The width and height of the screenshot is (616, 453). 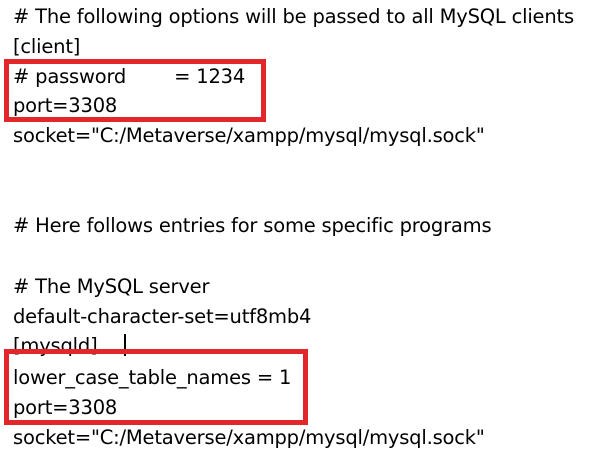 I want to click on highlight-box-mysqld-settings, so click(x=156, y=387).